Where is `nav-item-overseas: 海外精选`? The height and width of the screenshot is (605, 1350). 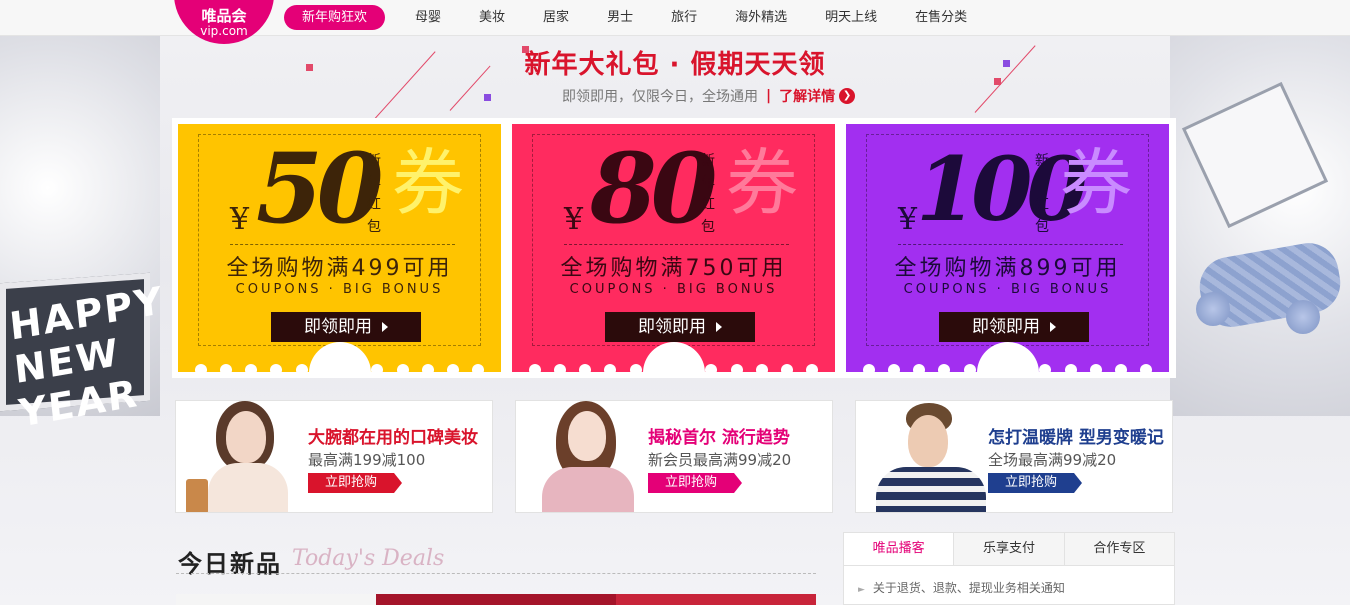 nav-item-overseas: 海外精选 is located at coordinates (761, 17).